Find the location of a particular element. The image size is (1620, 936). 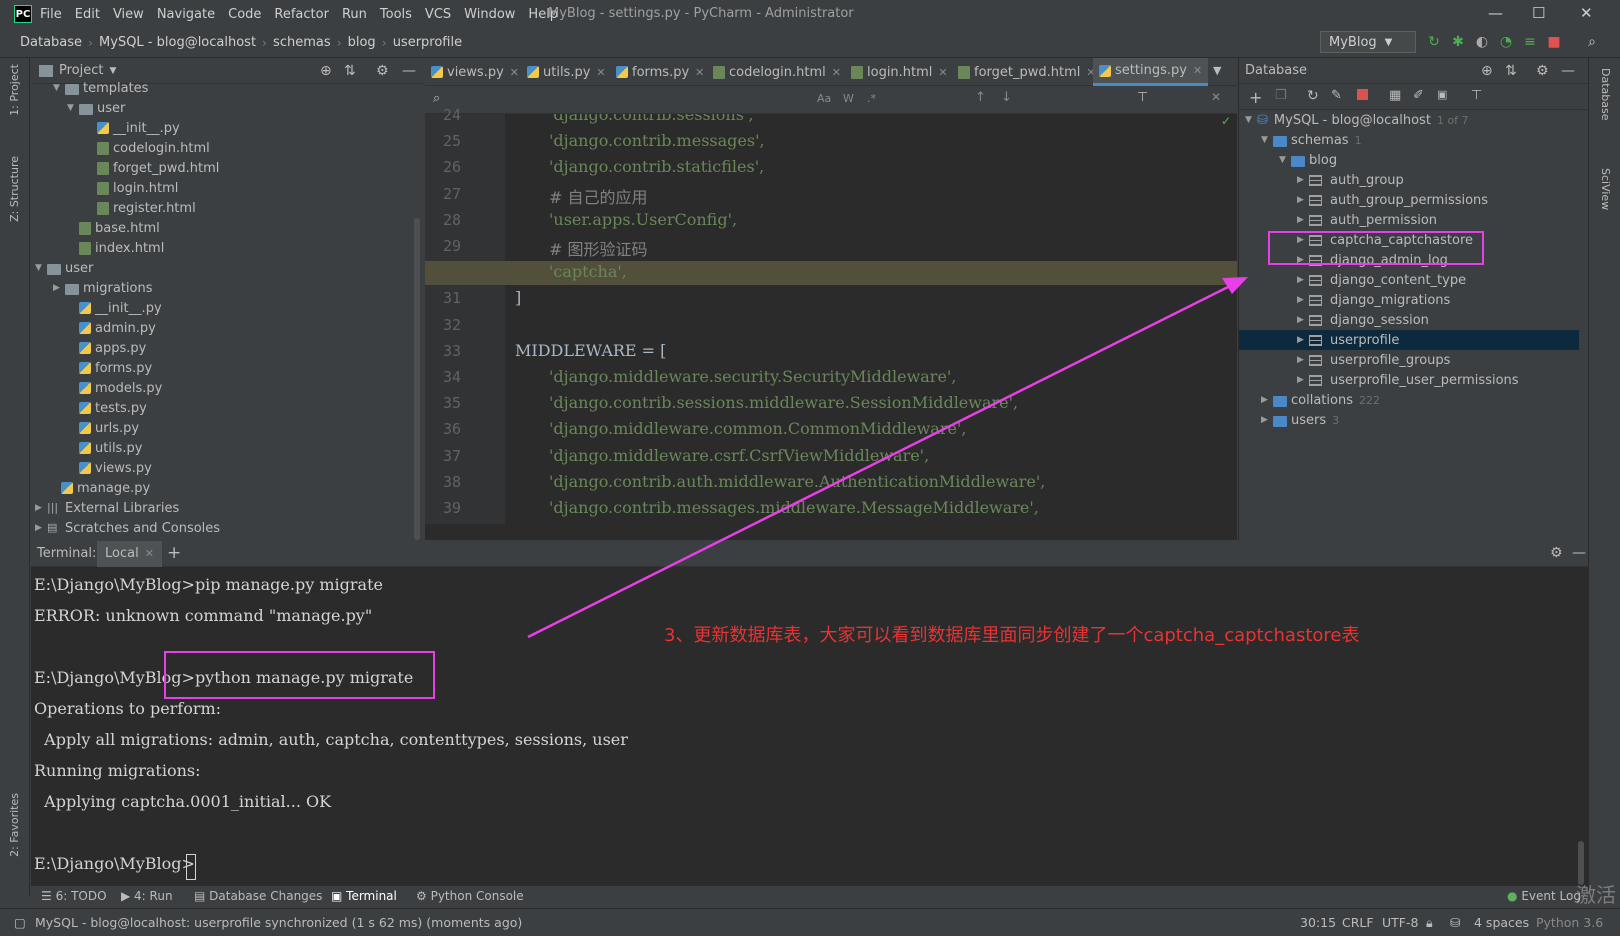

project-tree-item: models.py is located at coordinates (114, 388).